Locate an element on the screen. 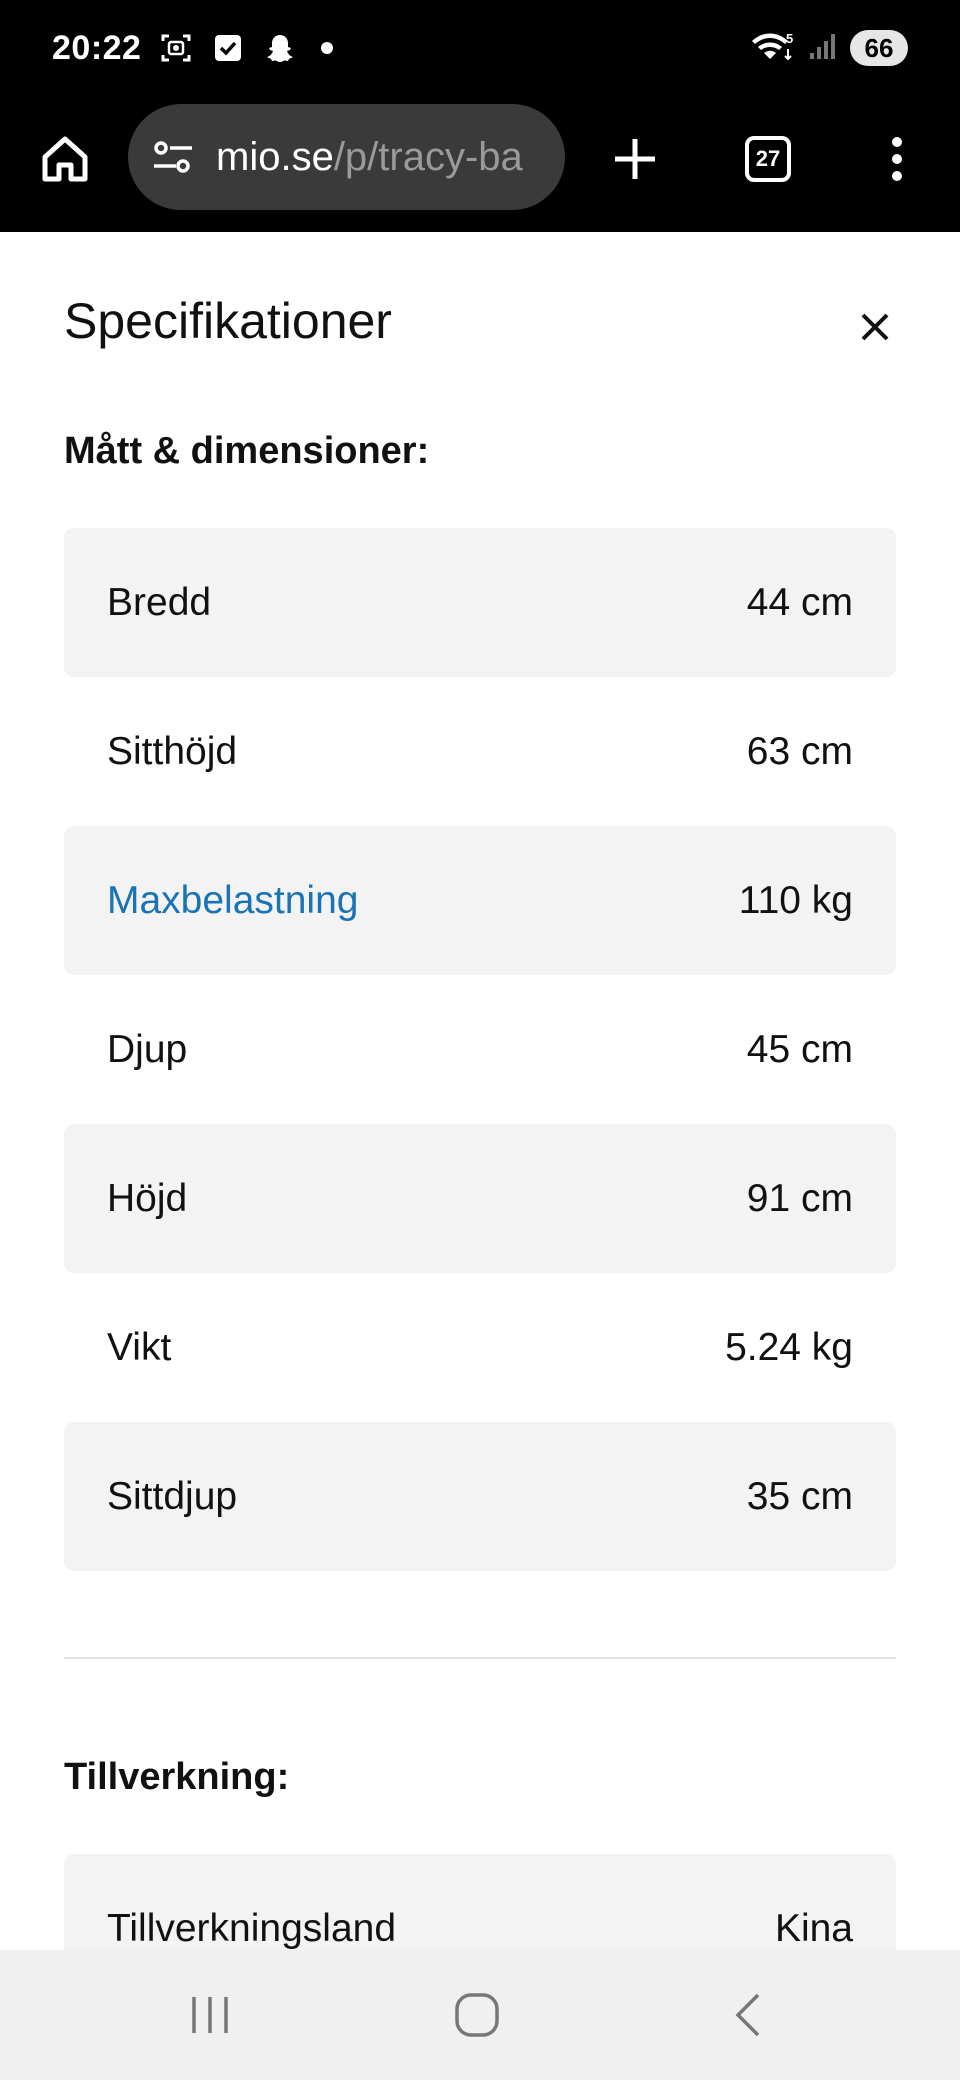 This screenshot has width=960, height=2080. spec-label-link: Maxbelastning is located at coordinates (232, 901).